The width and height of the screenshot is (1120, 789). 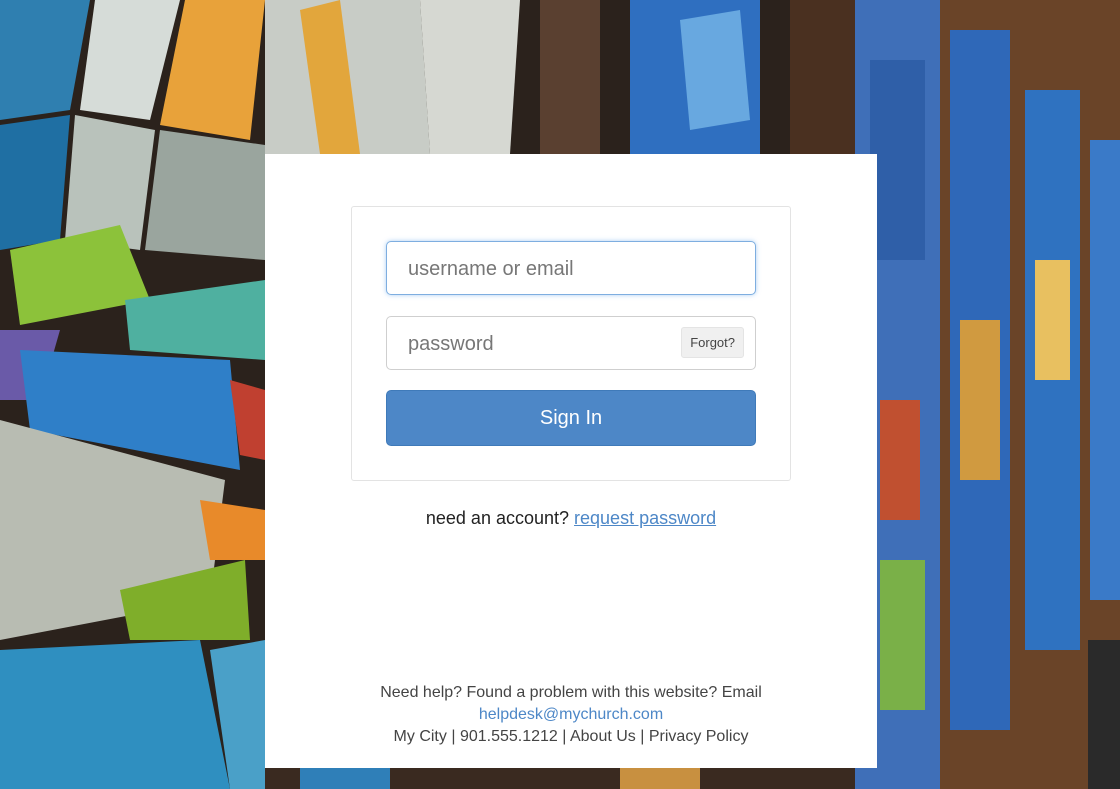 I want to click on password-field-wrapper: Forgot?, so click(x=571, y=343).